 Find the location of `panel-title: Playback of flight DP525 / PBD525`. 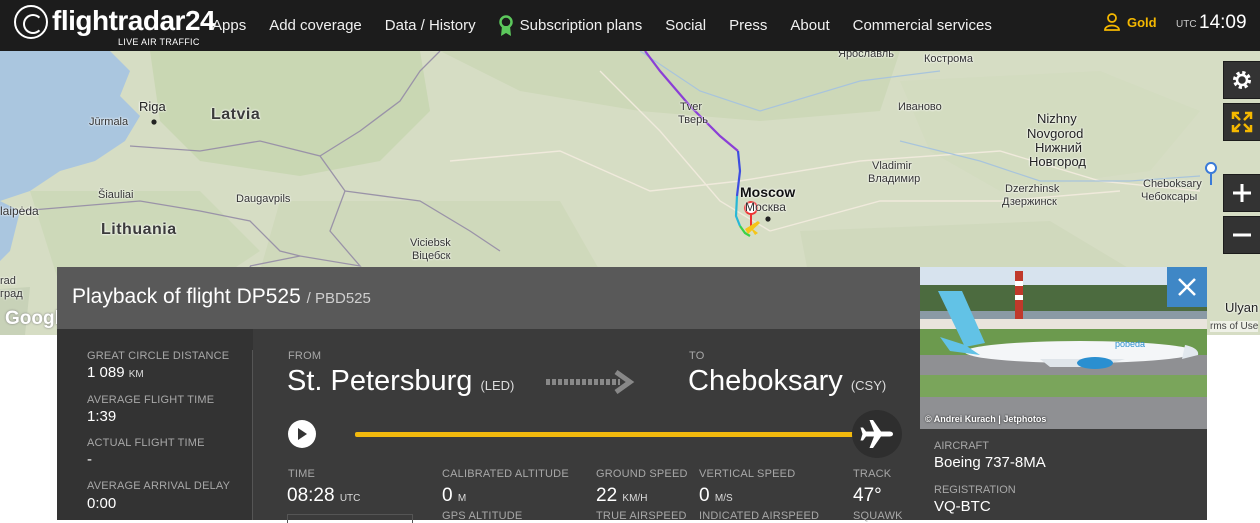

panel-title: Playback of flight DP525 / PBD525 is located at coordinates (221, 297).